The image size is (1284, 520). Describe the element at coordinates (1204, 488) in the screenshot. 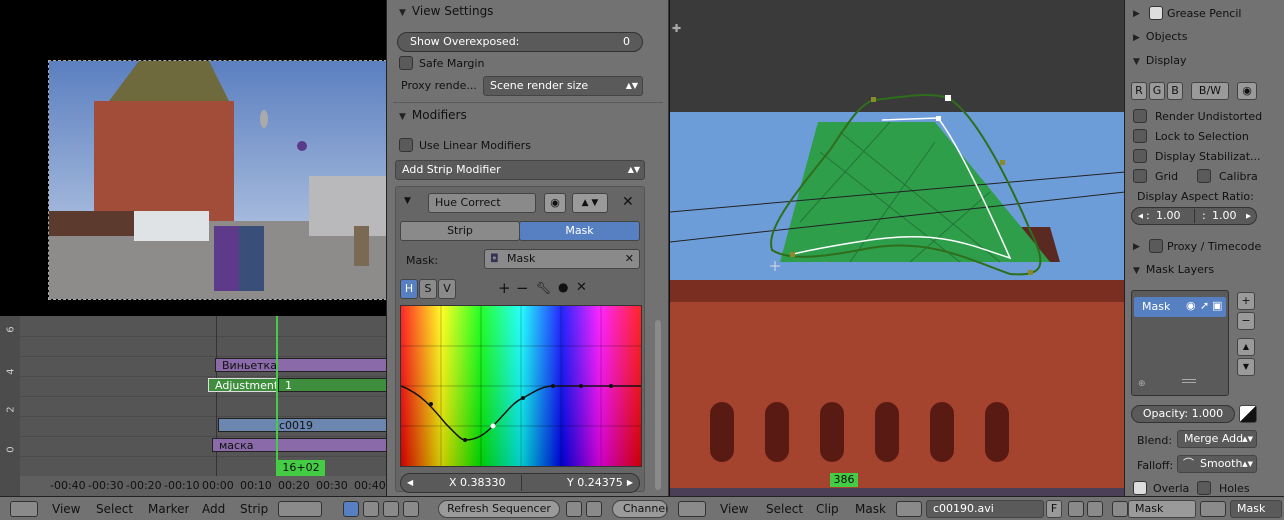

I see `holes-checkbox` at that location.